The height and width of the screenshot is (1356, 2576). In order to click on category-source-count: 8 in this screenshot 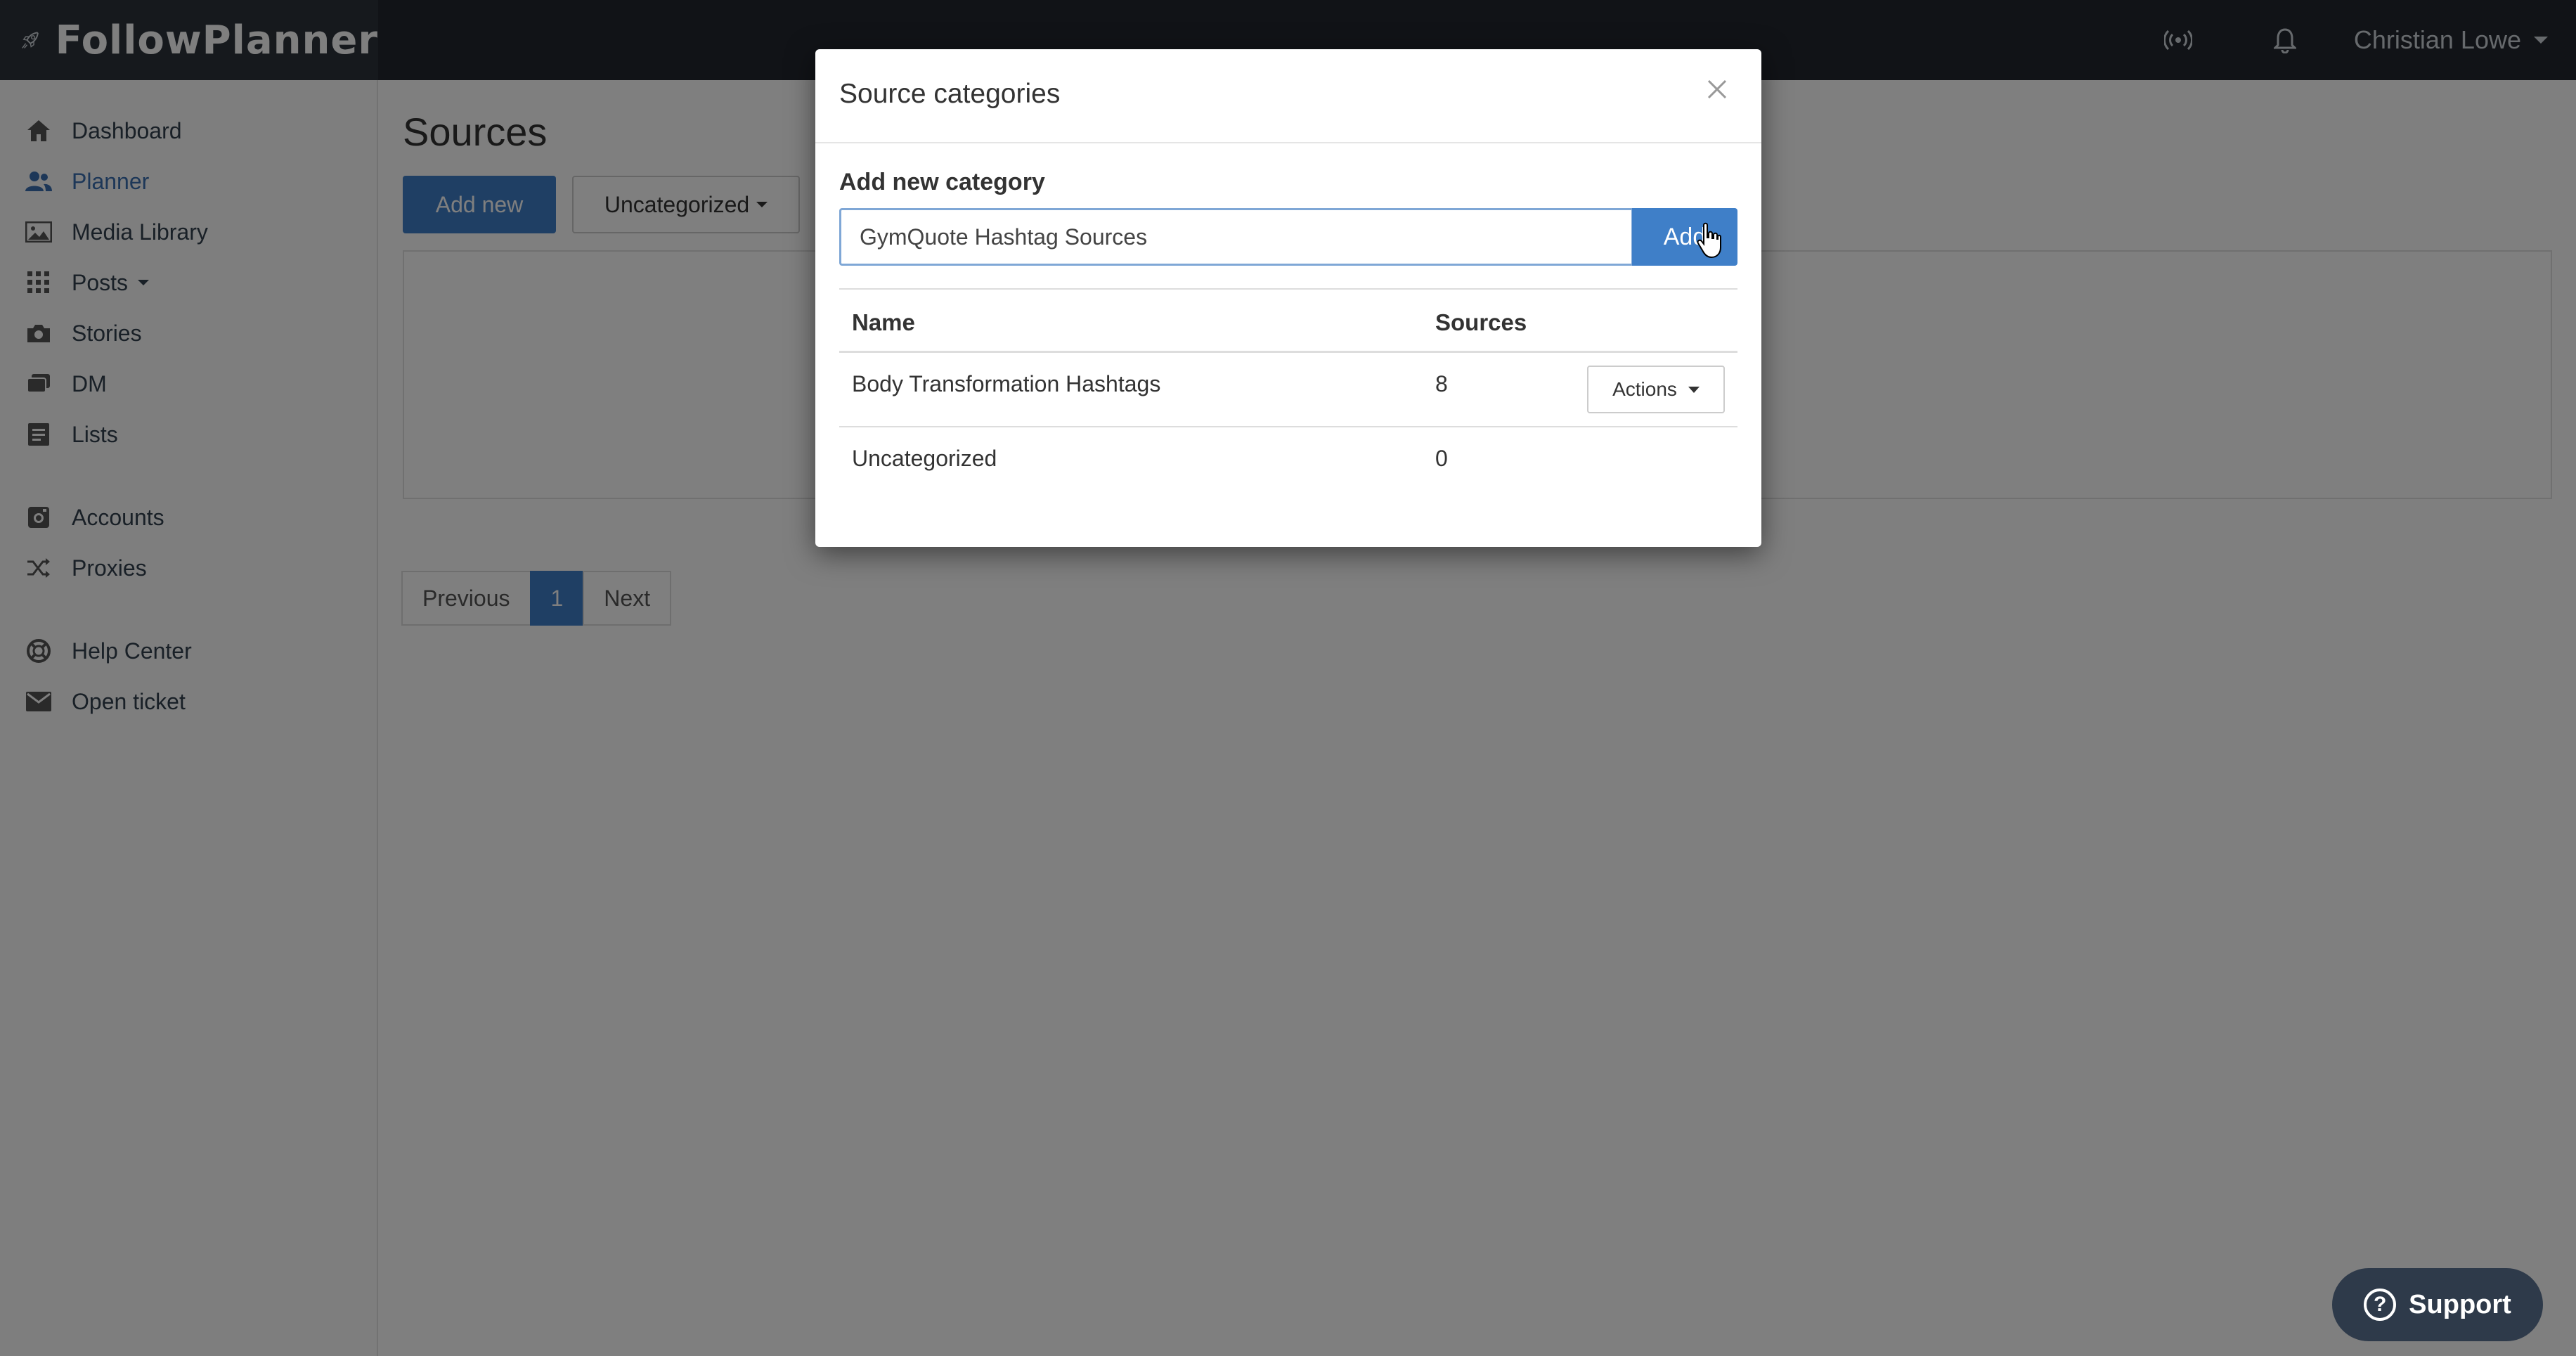, I will do `click(1441, 383)`.